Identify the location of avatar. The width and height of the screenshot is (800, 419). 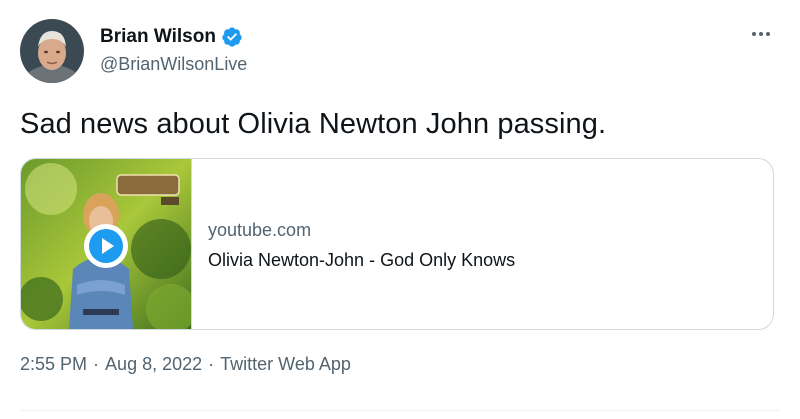
(52, 51).